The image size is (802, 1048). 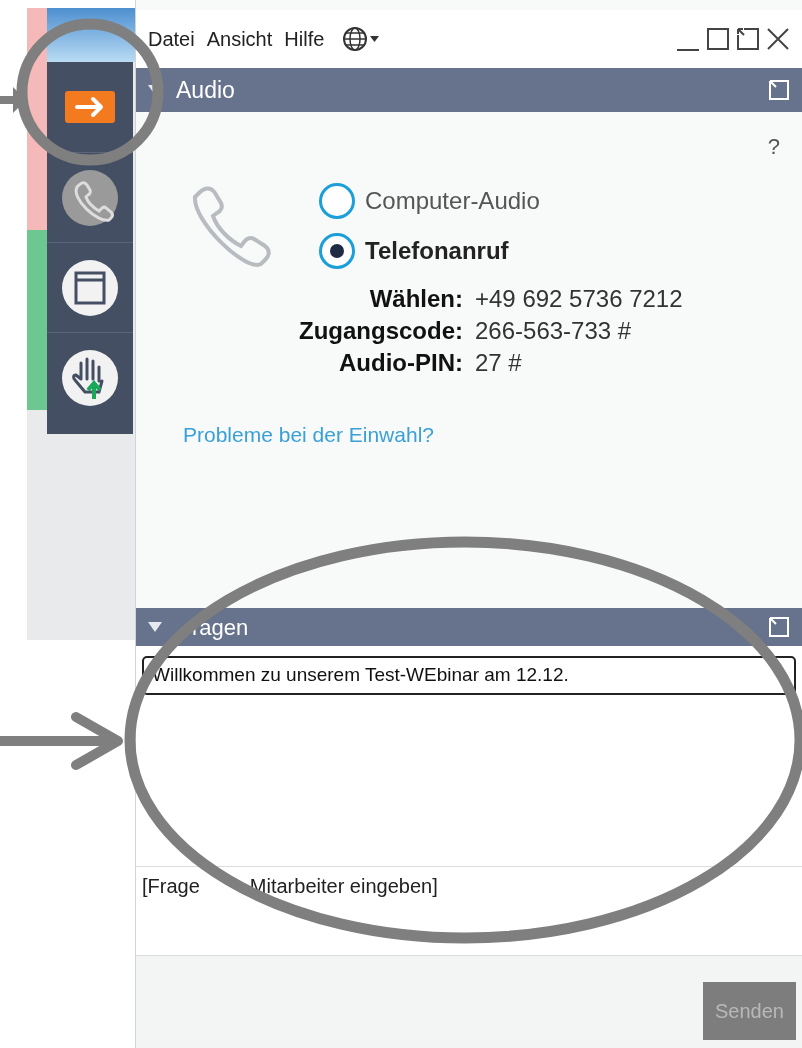 What do you see at coordinates (499, 363) in the screenshot?
I see `field-value: 27 #` at bounding box center [499, 363].